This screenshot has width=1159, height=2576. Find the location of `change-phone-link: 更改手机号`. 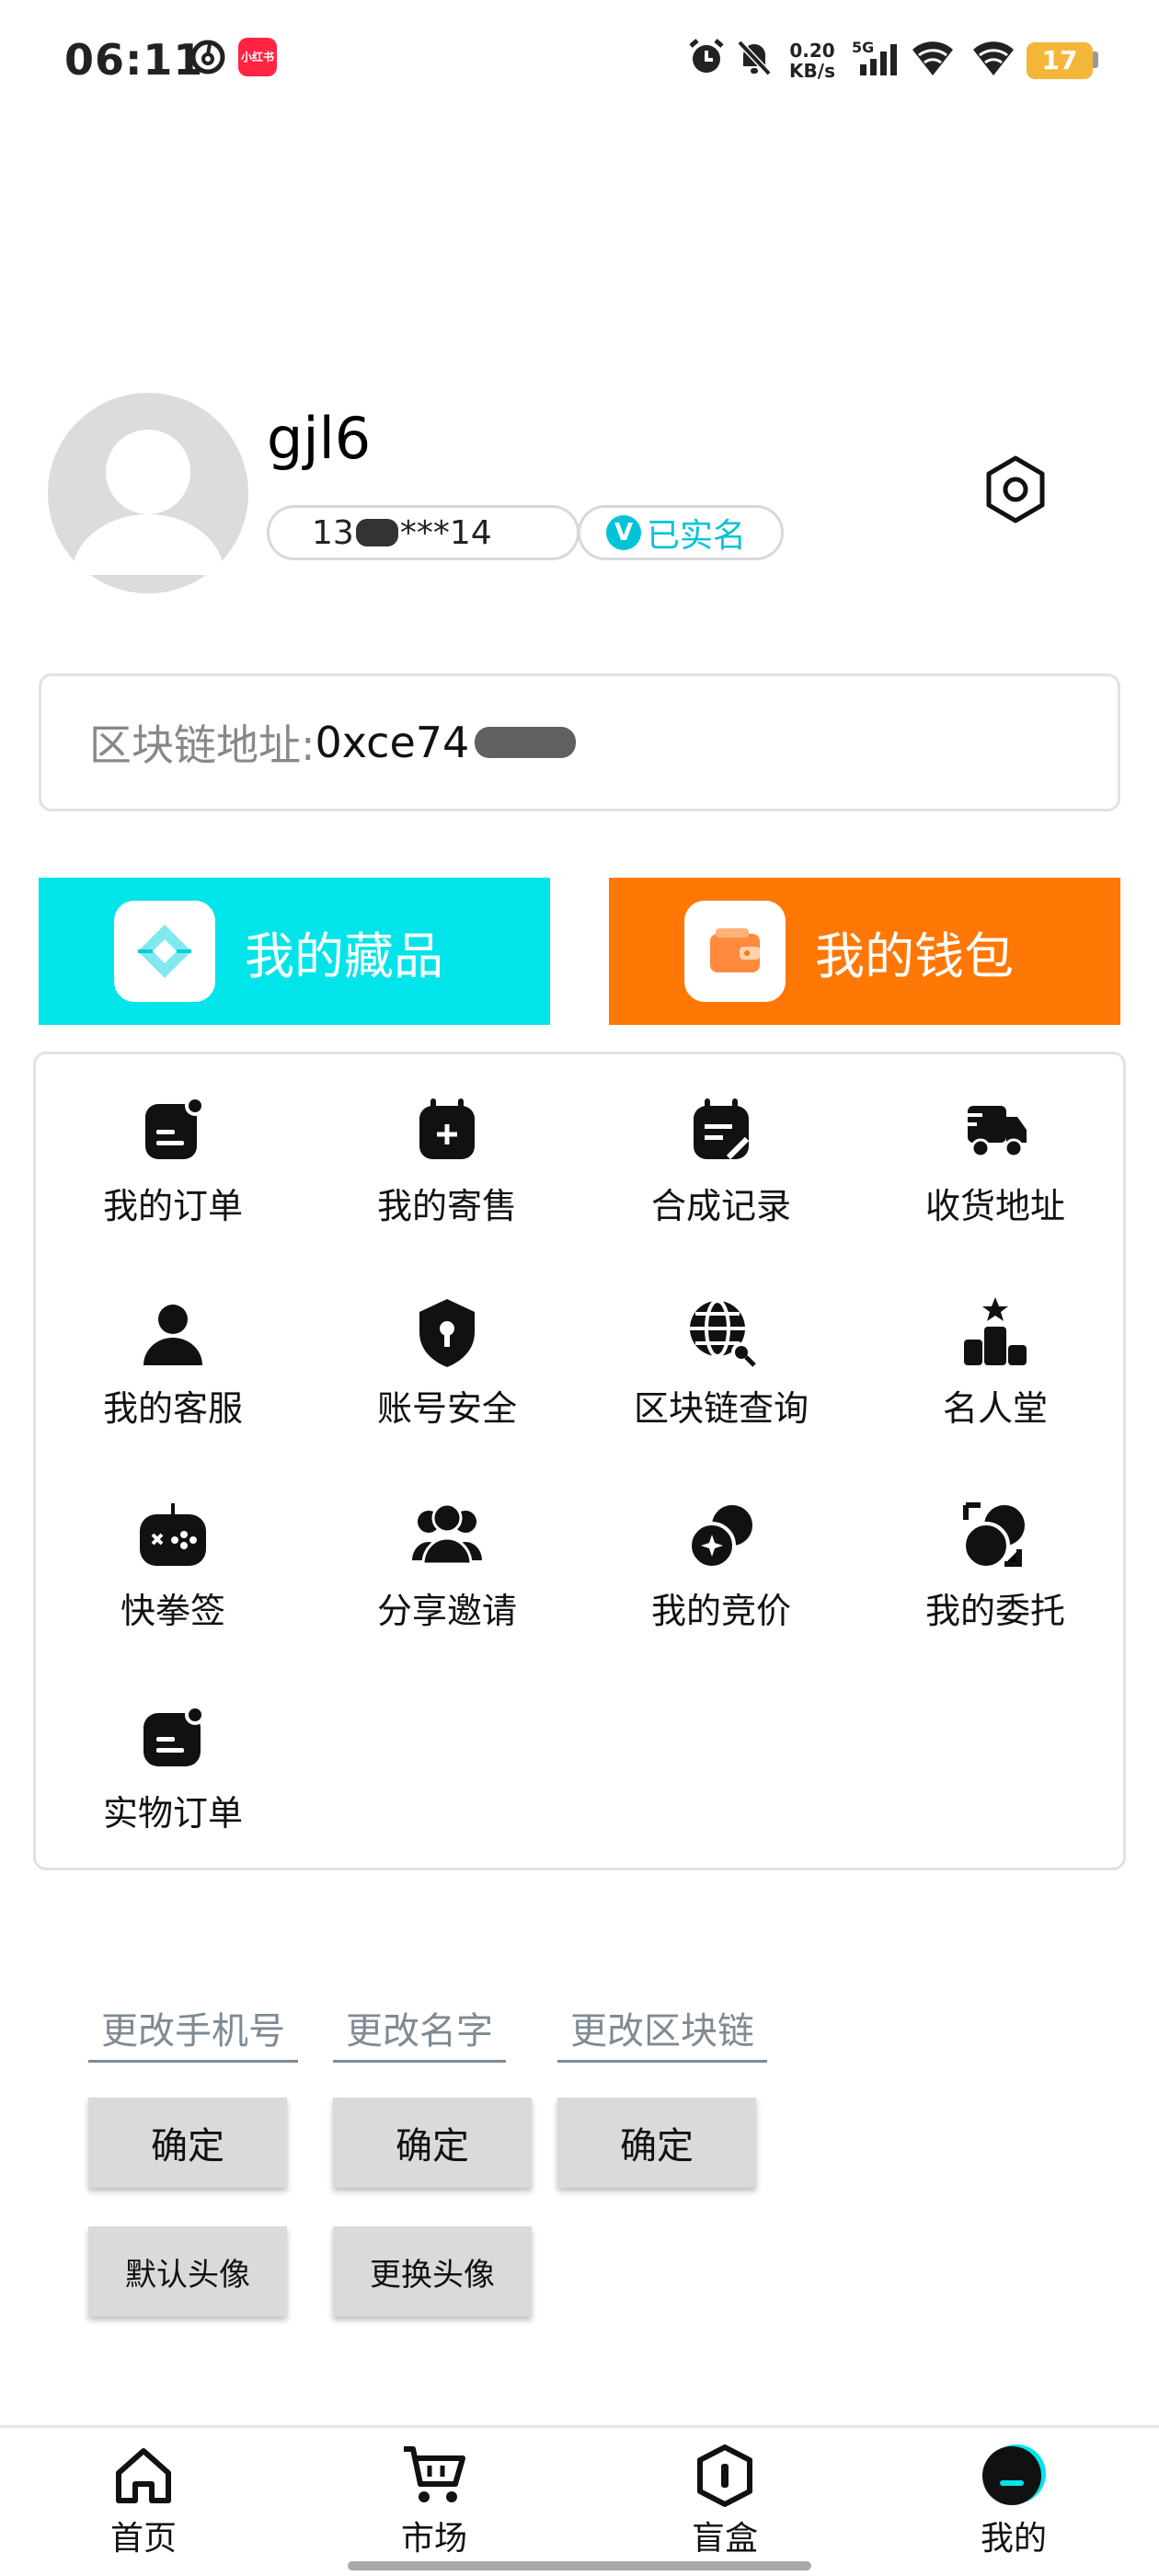

change-phone-link: 更改手机号 is located at coordinates (193, 2032).